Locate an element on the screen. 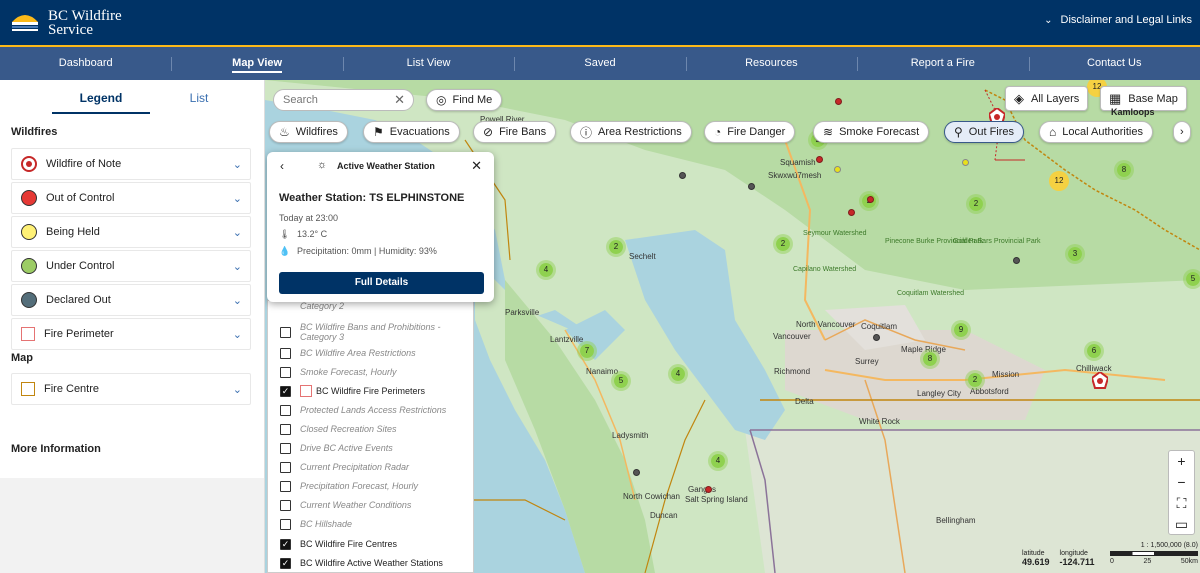 This screenshot has height=573, width=1200. layer-row: ✓ BC Wildfire Fire Perimeters is located at coordinates (352, 391).